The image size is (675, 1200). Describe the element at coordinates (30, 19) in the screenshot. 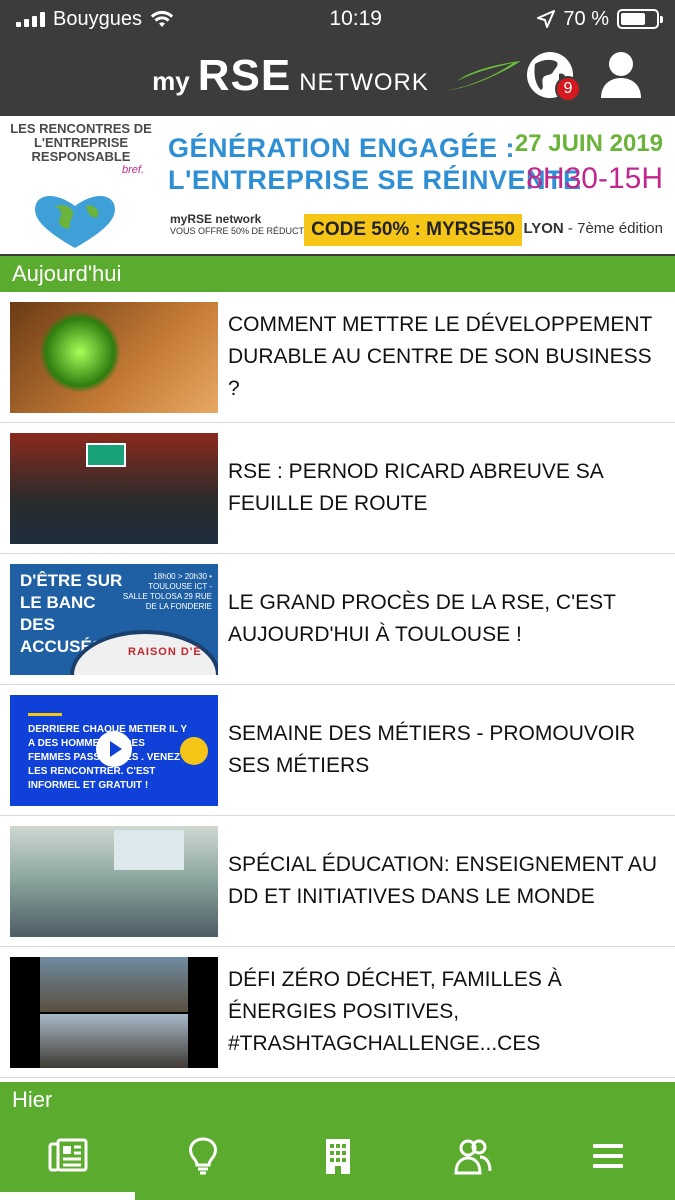

I see `signal-icon` at that location.